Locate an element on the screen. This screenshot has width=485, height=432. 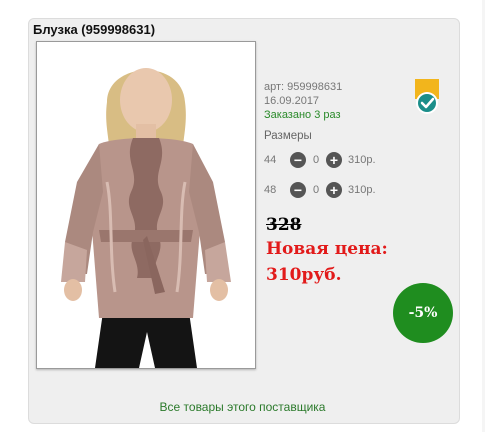
ordered-count: Заказано 3 раз is located at coordinates (302, 115).